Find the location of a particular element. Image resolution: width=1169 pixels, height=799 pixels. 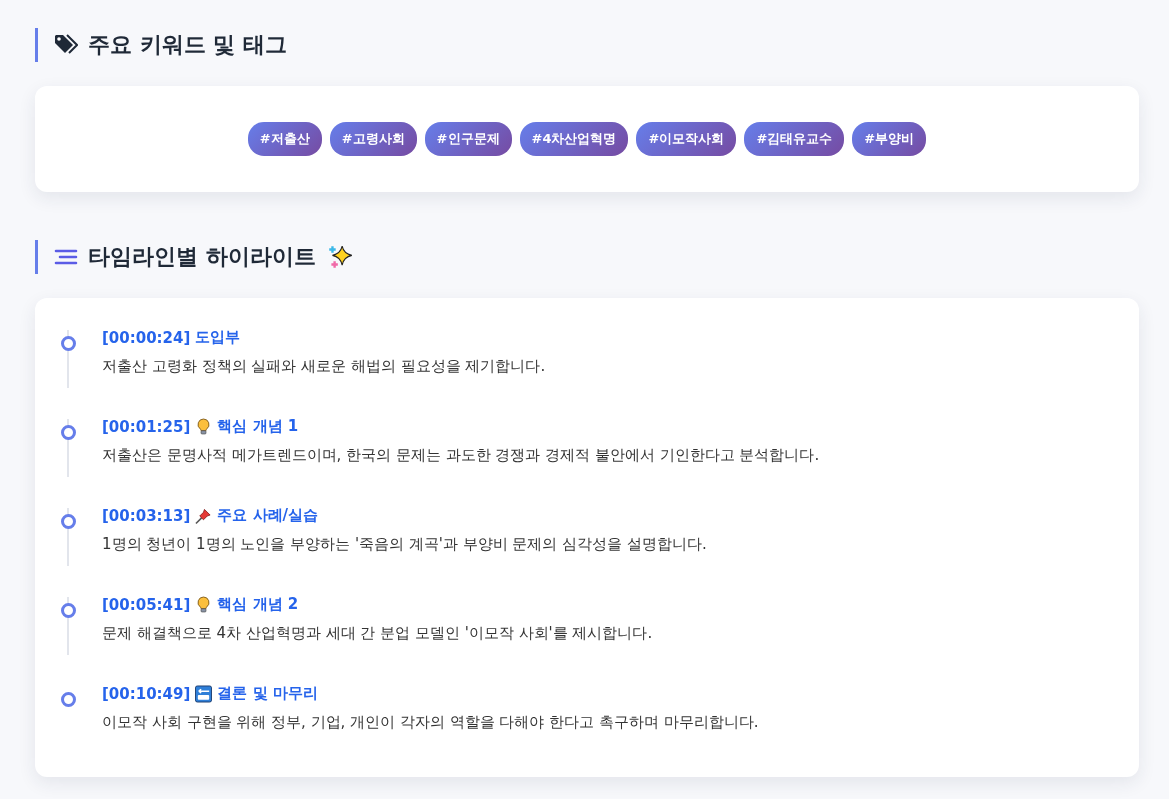

highlight-description: 문제 해결책으로 4차 산업혁명과 세대 간 분업 모델인 '이모작 사회'를 제시합니다. is located at coordinates (377, 633).